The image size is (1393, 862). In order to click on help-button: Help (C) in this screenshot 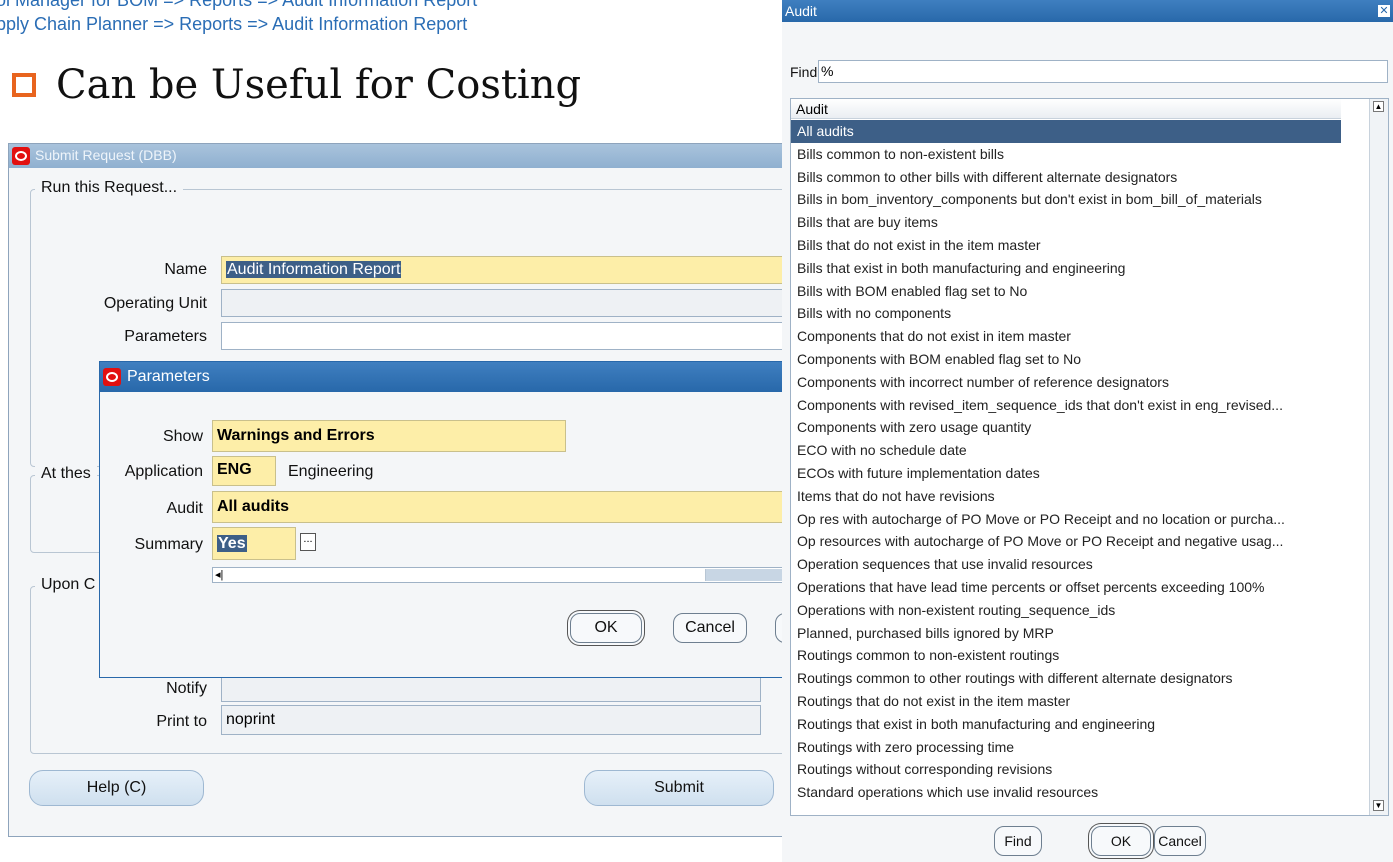, I will do `click(116, 788)`.